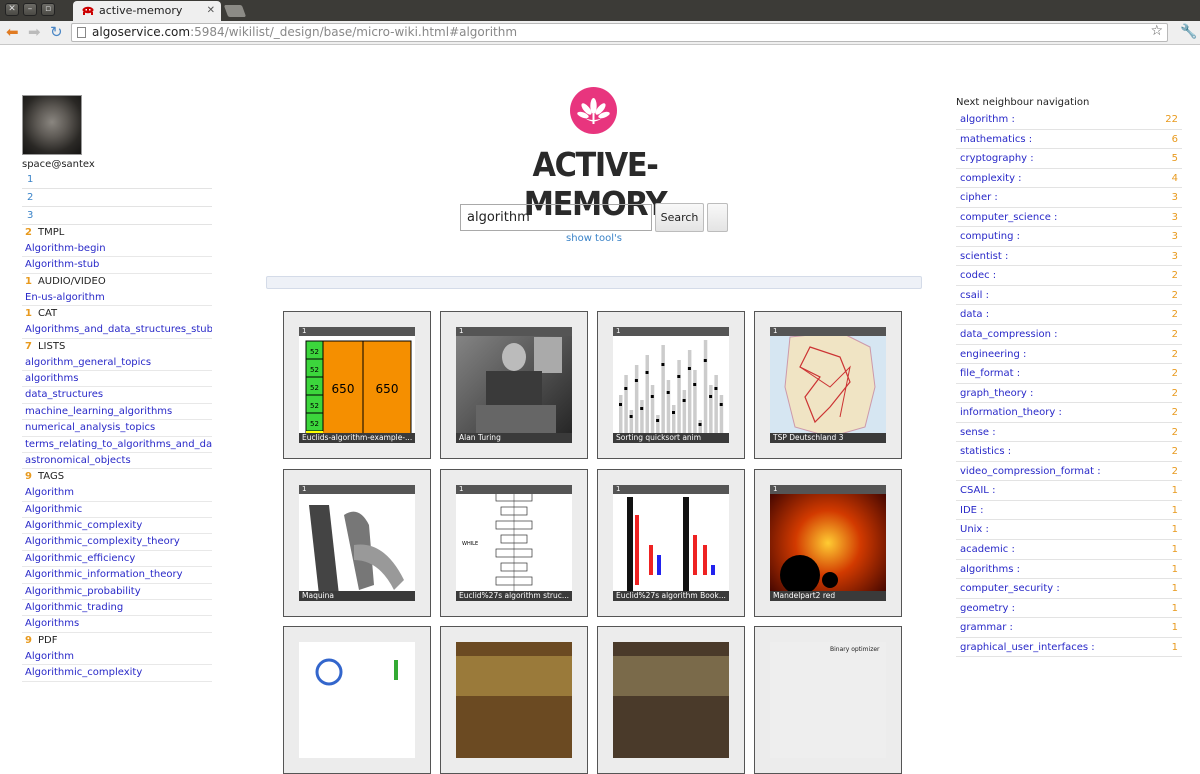  Describe the element at coordinates (1174, 198) in the screenshot. I see `neighbour-count: 3` at that location.